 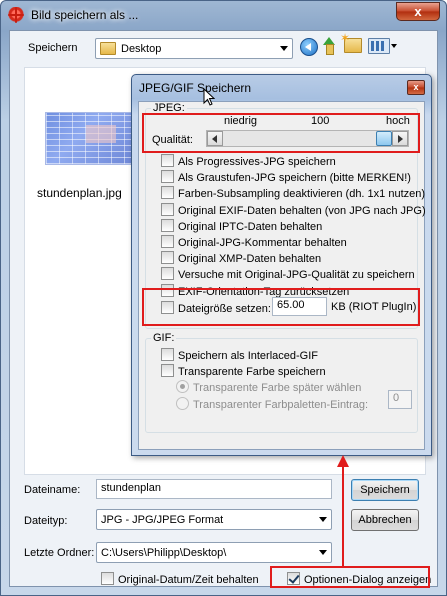 I want to click on app-icon, so click(x=16, y=15).